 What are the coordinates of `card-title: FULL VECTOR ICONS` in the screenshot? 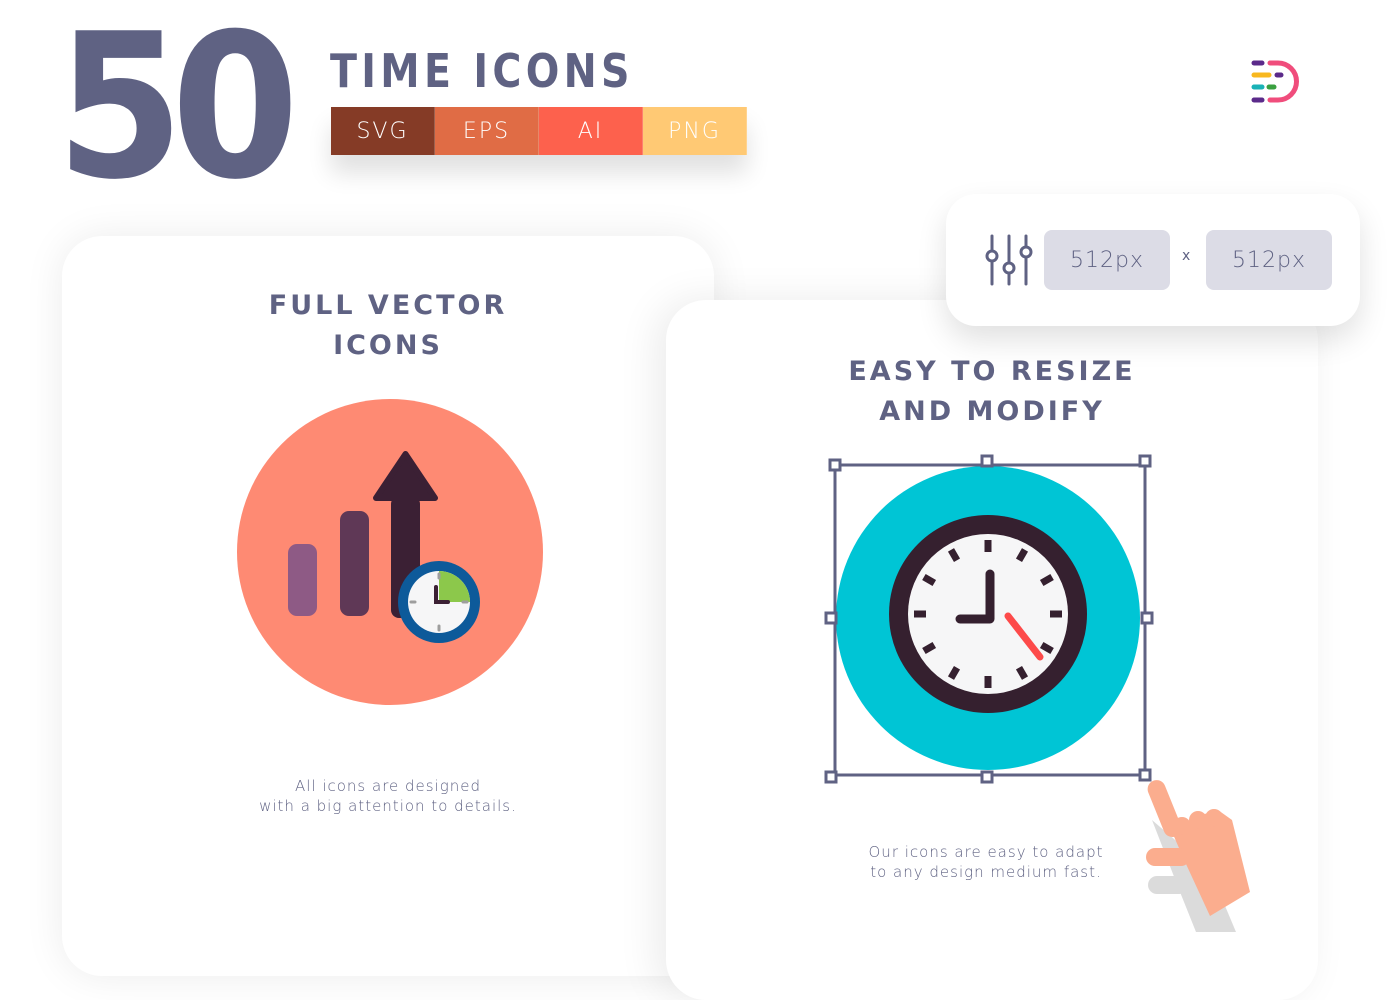 It's located at (388, 326).